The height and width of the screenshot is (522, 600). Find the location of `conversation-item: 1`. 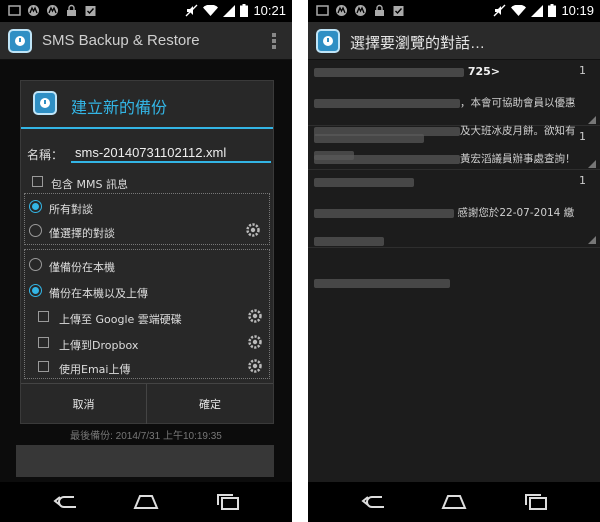

conversation-item: 1 is located at coordinates (454, 148).